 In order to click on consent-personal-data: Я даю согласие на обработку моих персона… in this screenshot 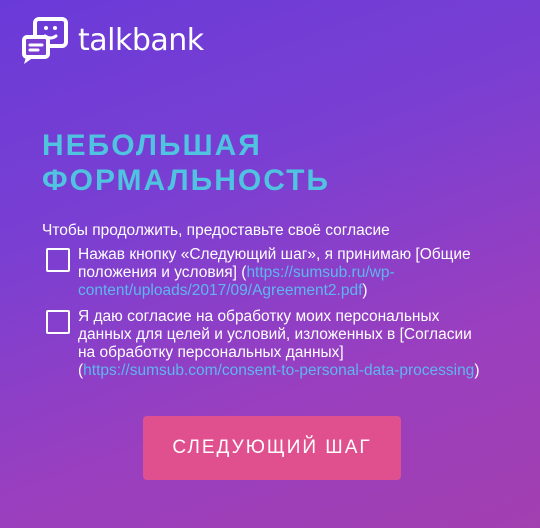, I will do `click(266, 344)`.